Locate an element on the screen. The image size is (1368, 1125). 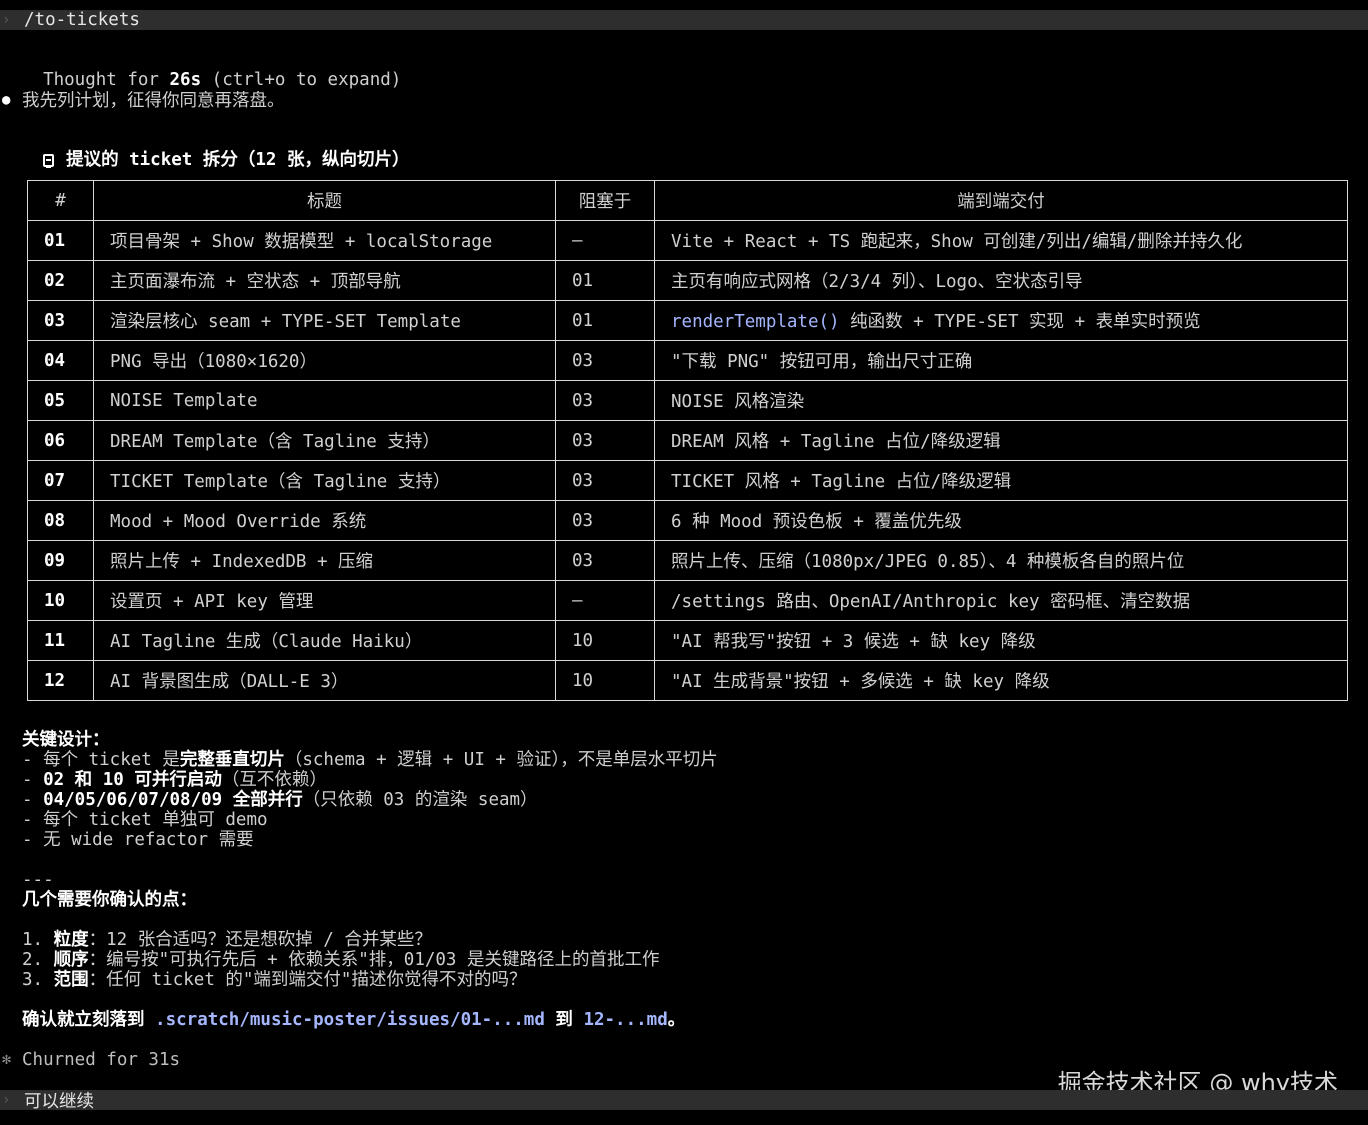
ticket-delivery: NOISE 风格渲染 is located at coordinates (1001, 400).